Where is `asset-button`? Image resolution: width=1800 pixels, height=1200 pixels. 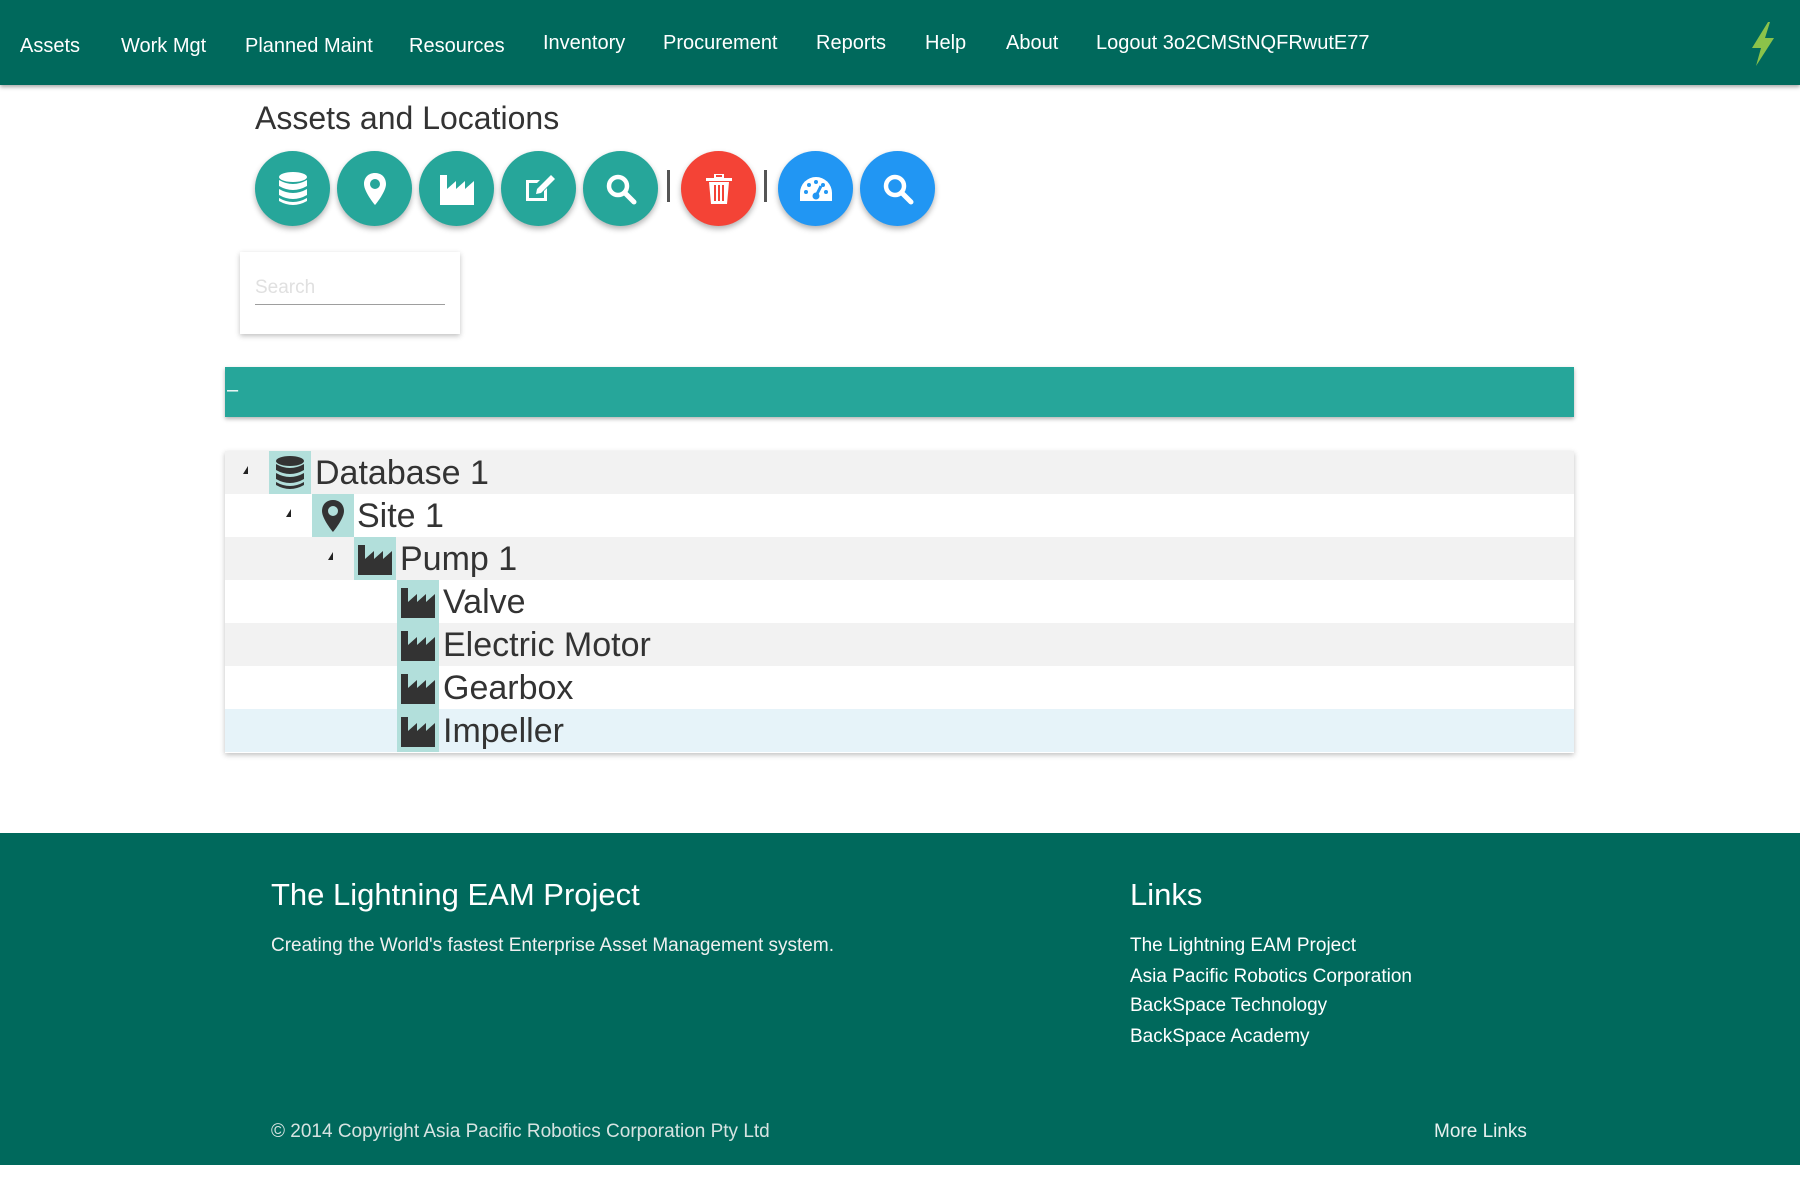
asset-button is located at coordinates (456, 188).